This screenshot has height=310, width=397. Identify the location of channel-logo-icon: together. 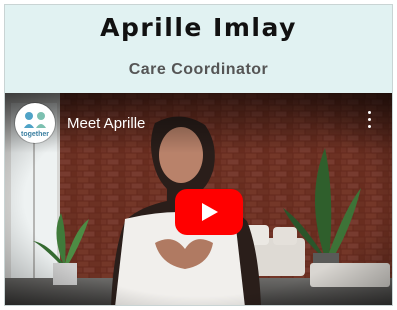
(35, 125).